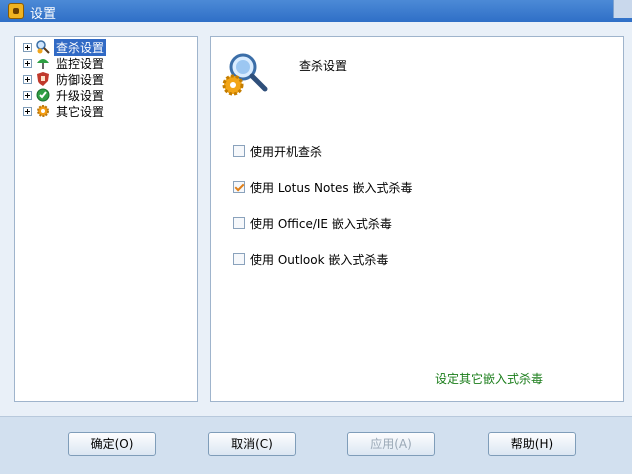 The height and width of the screenshot is (474, 632). What do you see at coordinates (323, 66) in the screenshot?
I see `panel-title: 查杀设置` at bounding box center [323, 66].